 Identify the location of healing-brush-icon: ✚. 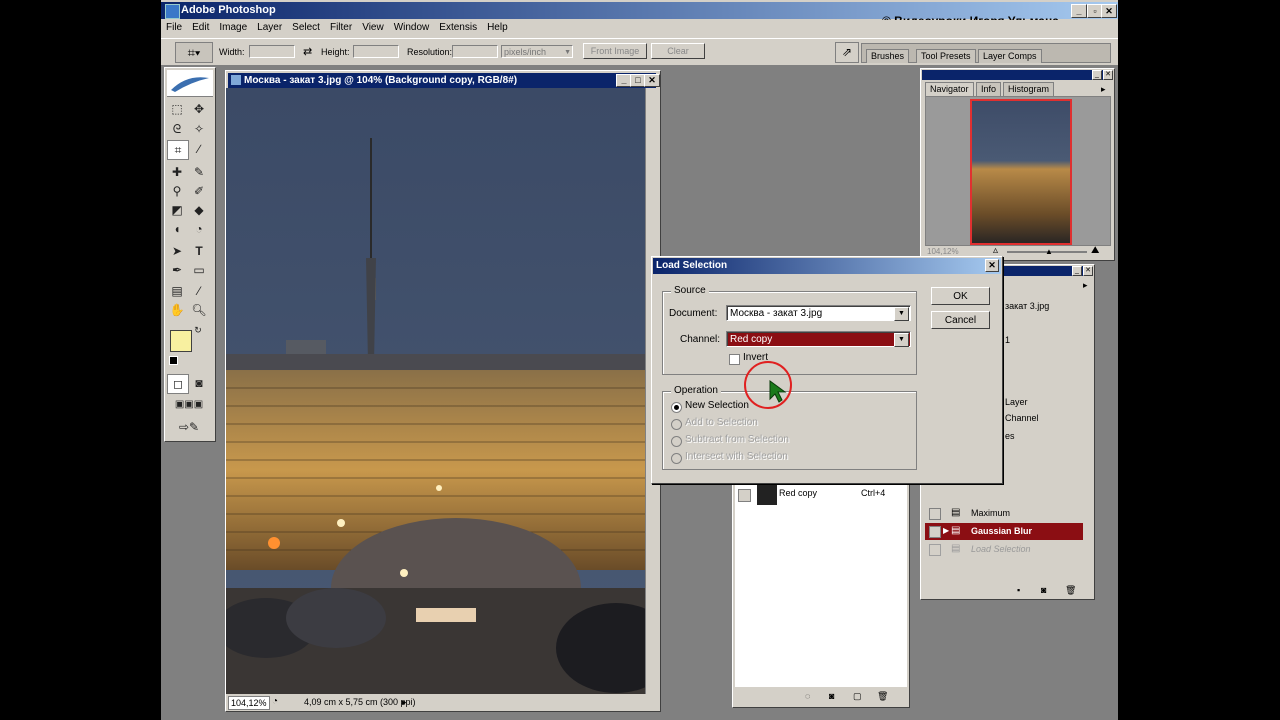
(177, 172).